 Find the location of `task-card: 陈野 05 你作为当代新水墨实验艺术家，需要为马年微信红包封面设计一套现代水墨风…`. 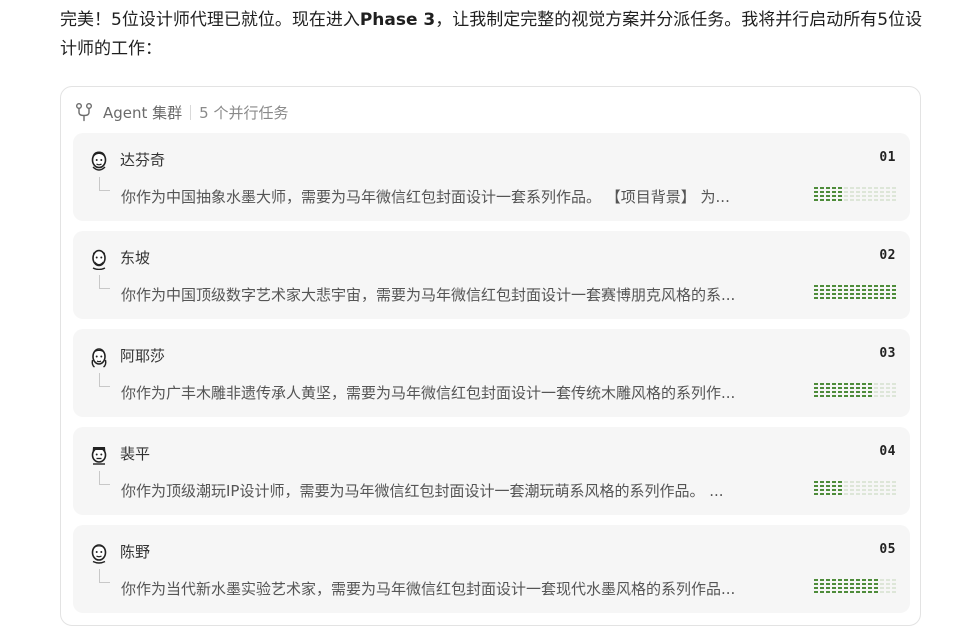

task-card: 陈野 05 你作为当代新水墨实验艺术家，需要为马年微信红包封面设计一套现代水墨风… is located at coordinates (491, 569).